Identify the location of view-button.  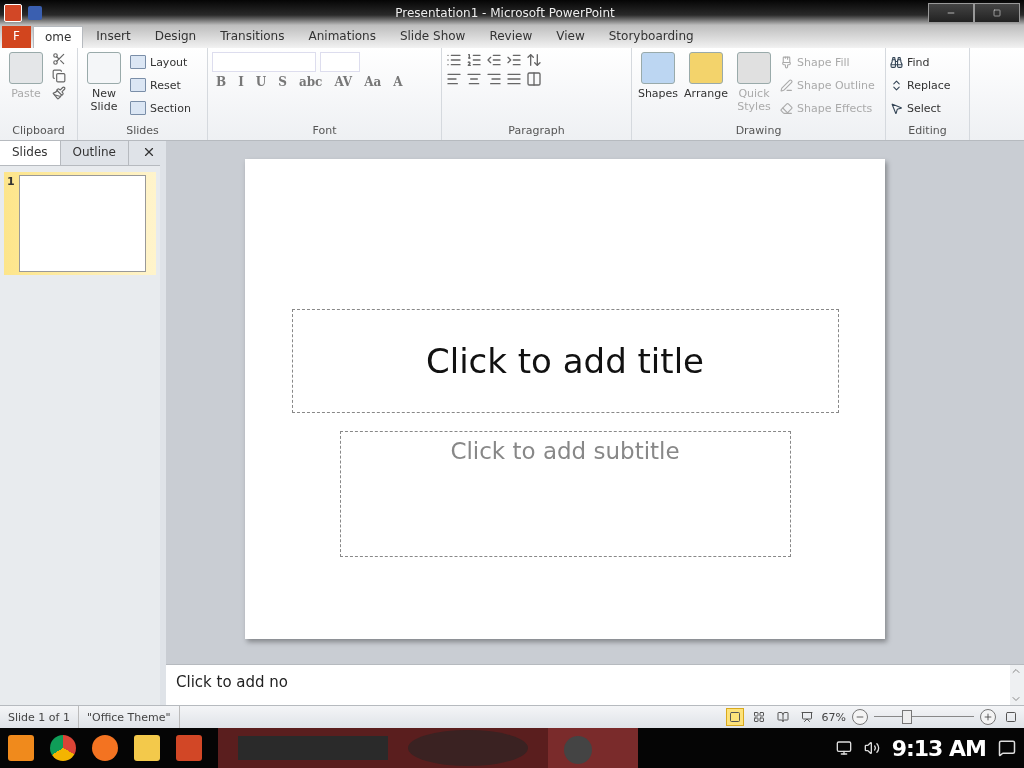
(734, 717).